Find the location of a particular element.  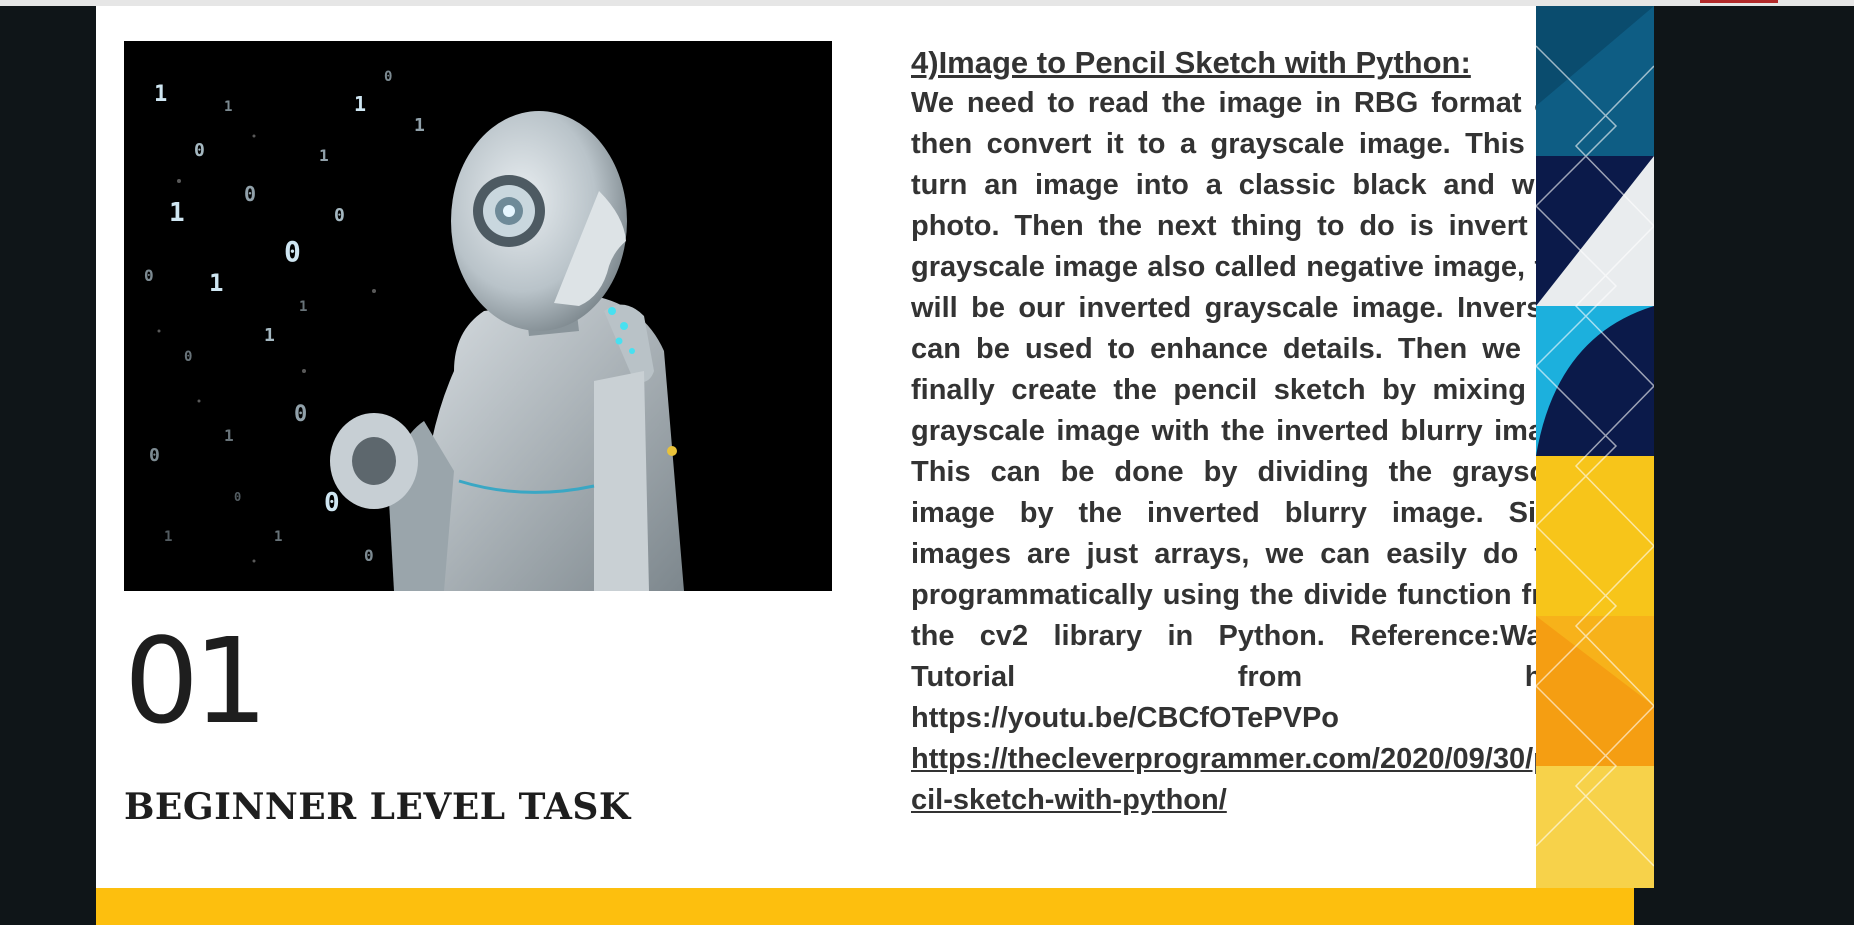

youtube-url: https://youtu.be/CBCfOTePVPo is located at coordinates (1125, 718).